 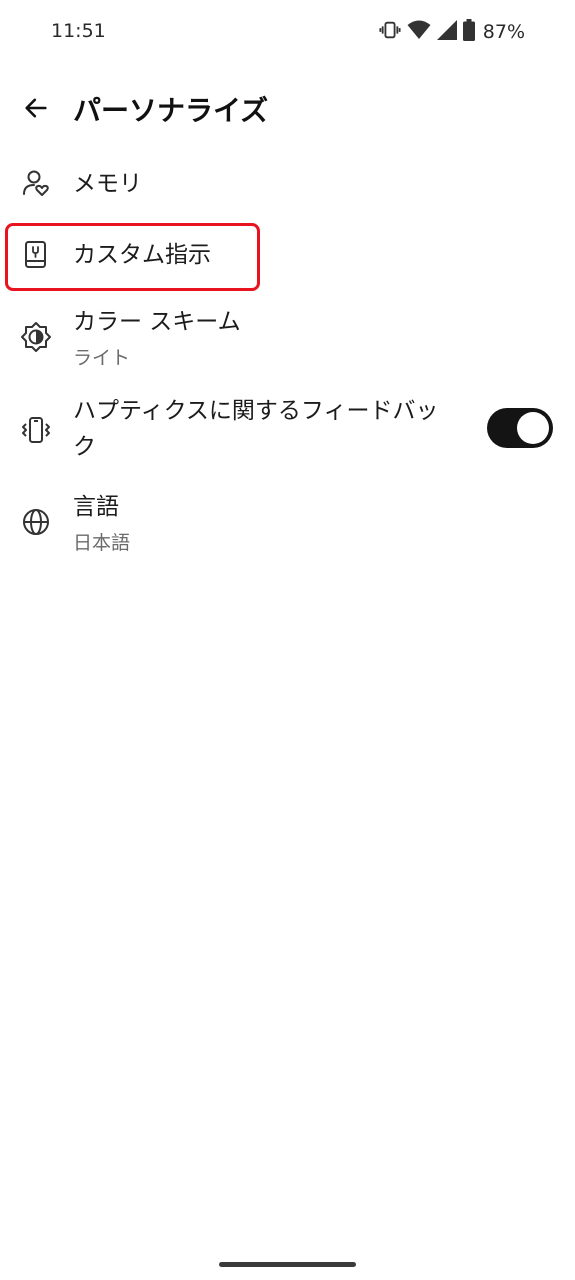 I want to click on vibrate-icon, so click(x=390, y=32).